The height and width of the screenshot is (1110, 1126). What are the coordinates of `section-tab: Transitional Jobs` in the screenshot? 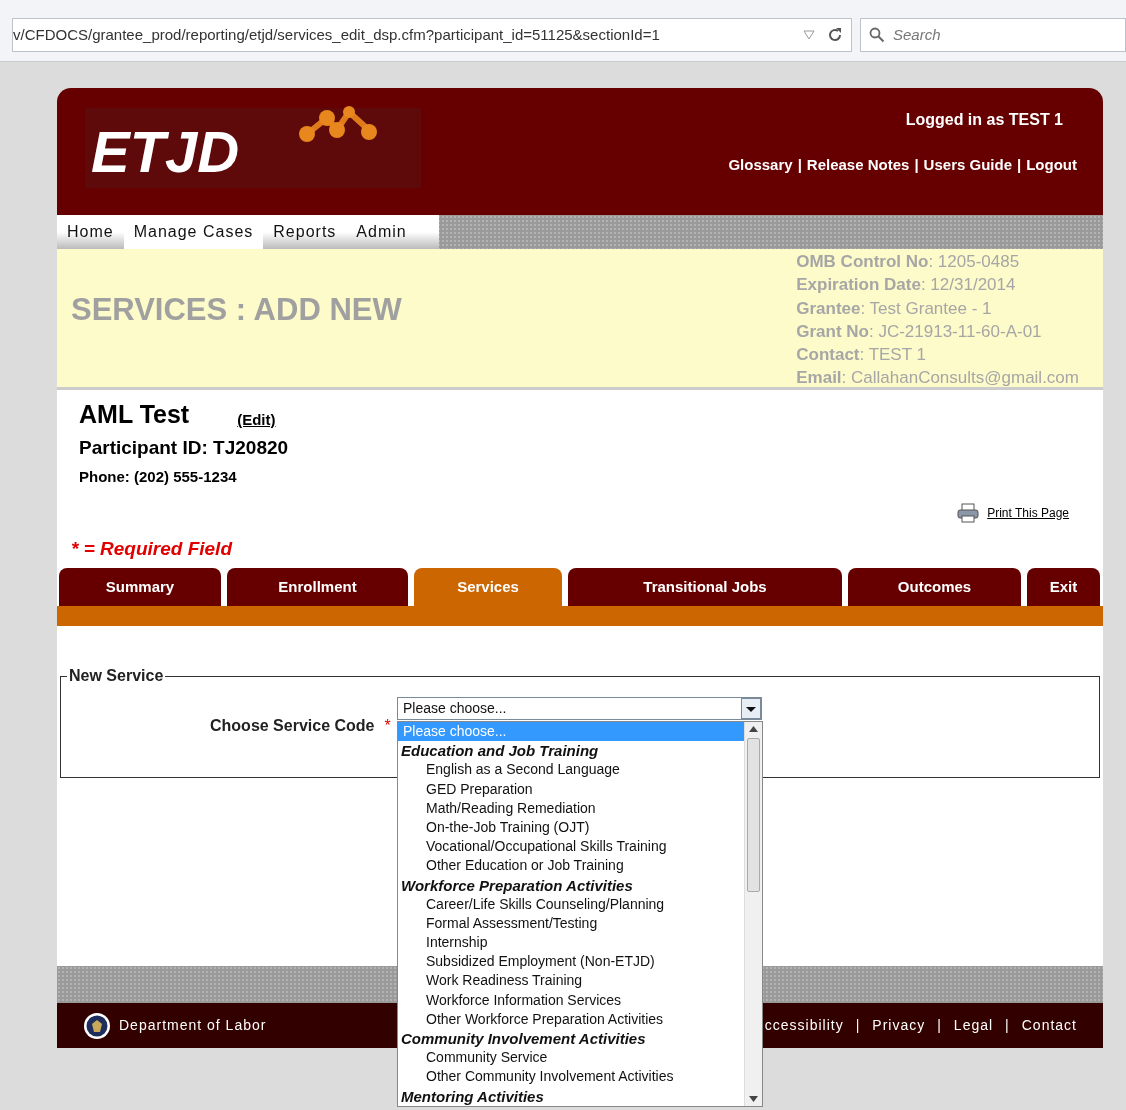 It's located at (705, 587).